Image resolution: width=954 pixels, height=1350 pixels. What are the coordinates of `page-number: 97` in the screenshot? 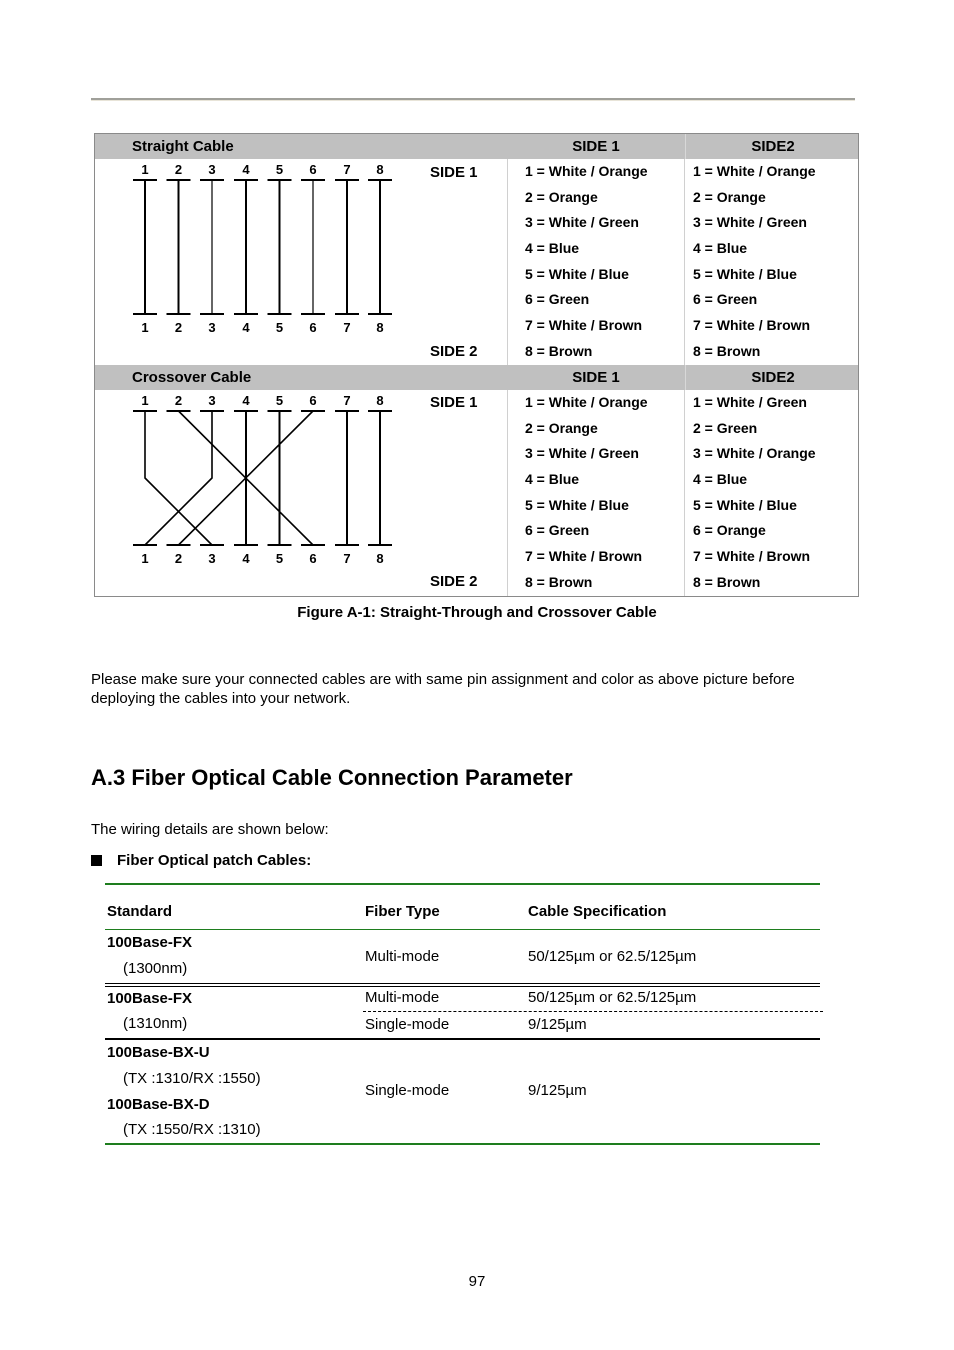 It's located at (477, 1281).